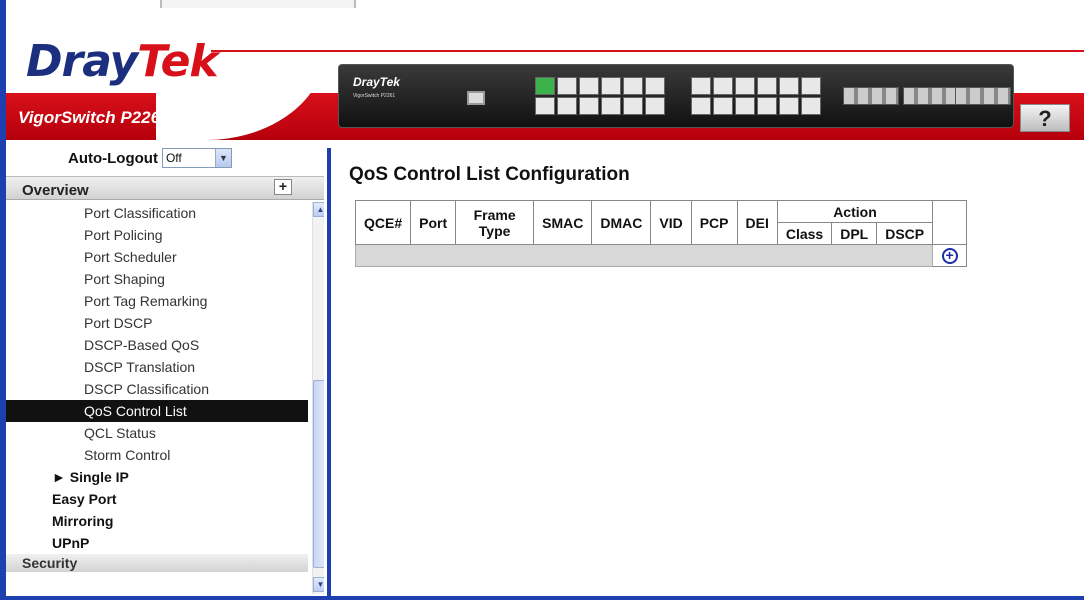 The height and width of the screenshot is (612, 1084). I want to click on autologout-control: Auto-Logout Off ▼, so click(150, 158).